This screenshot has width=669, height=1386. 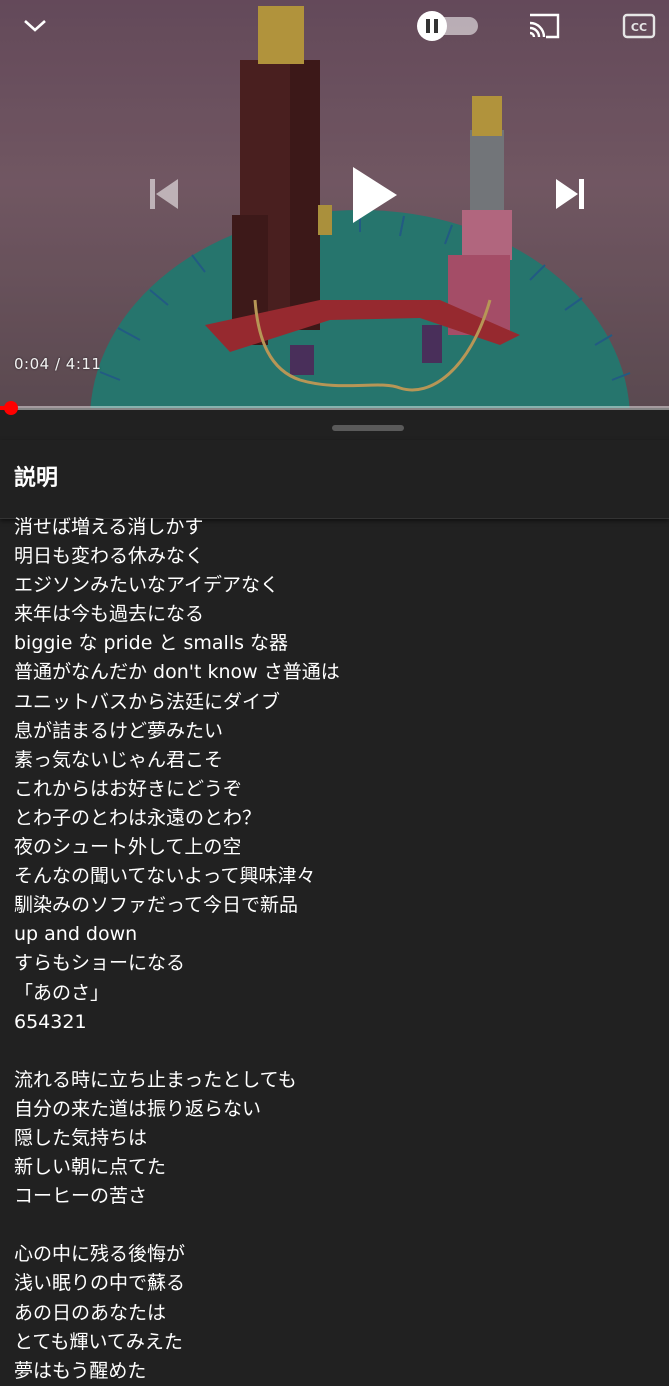 What do you see at coordinates (165, 876) in the screenshot?
I see `description-line: そんなの聞いてないよって興味津々` at bounding box center [165, 876].